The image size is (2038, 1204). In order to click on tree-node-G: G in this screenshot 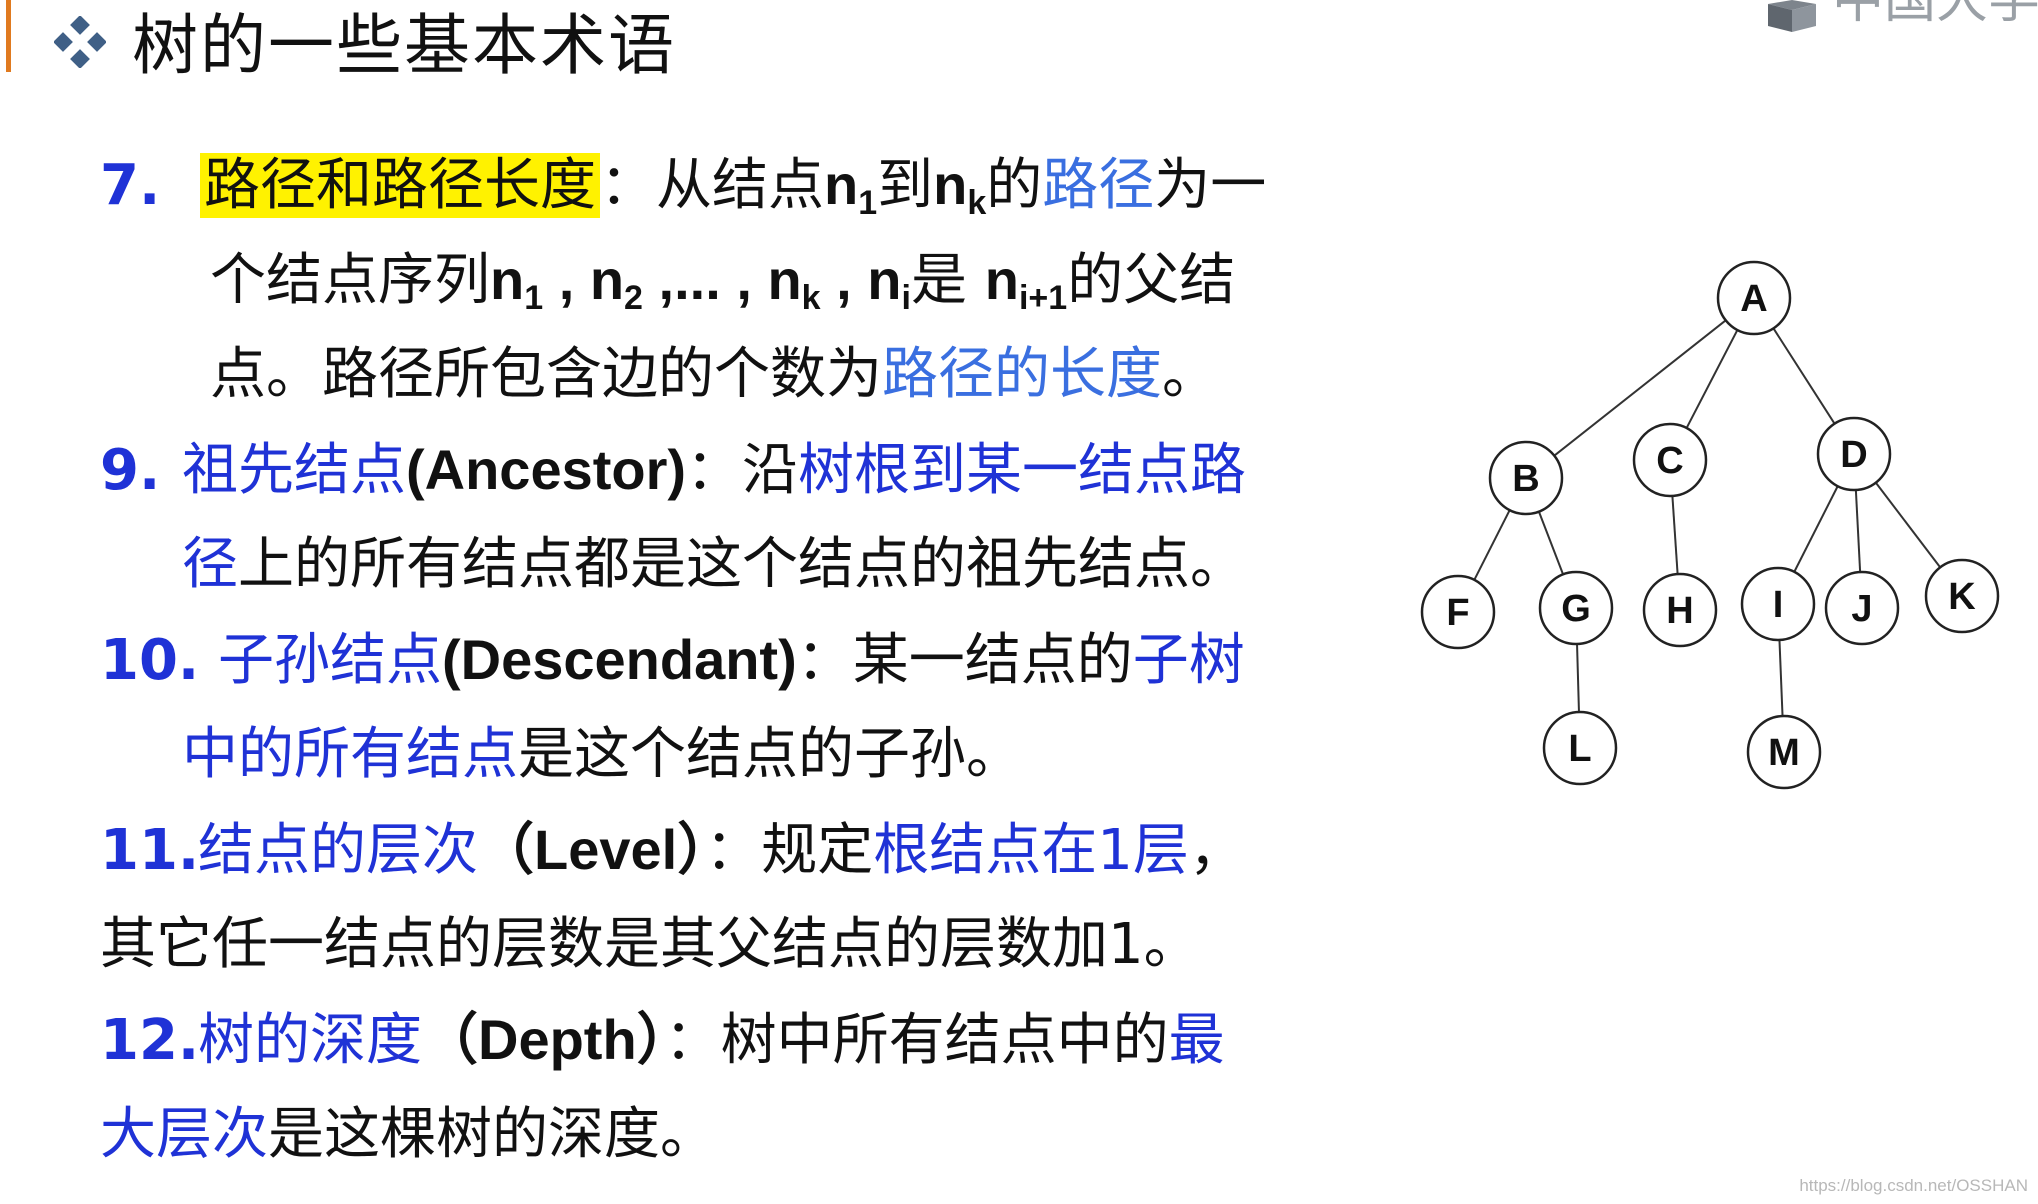, I will do `click(1576, 608)`.